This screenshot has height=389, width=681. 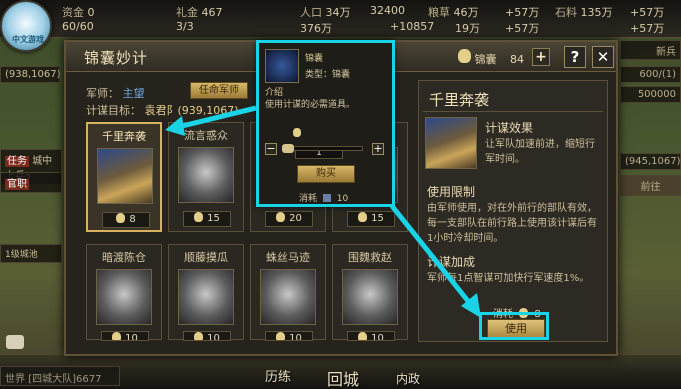 What do you see at coordinates (217, 117) in the screenshot?
I see `arrow-line-left` at bounding box center [217, 117].